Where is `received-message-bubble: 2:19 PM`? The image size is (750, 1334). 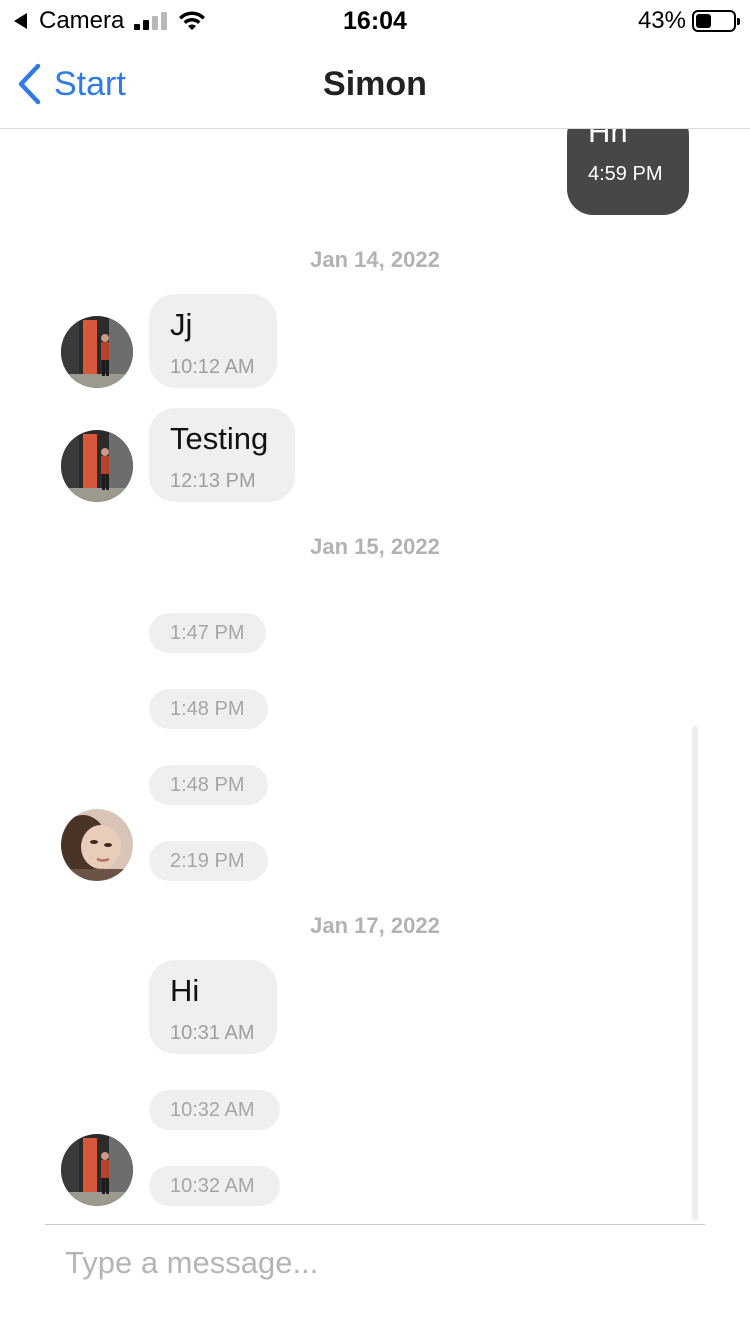 received-message-bubble: 2:19 PM is located at coordinates (208, 861).